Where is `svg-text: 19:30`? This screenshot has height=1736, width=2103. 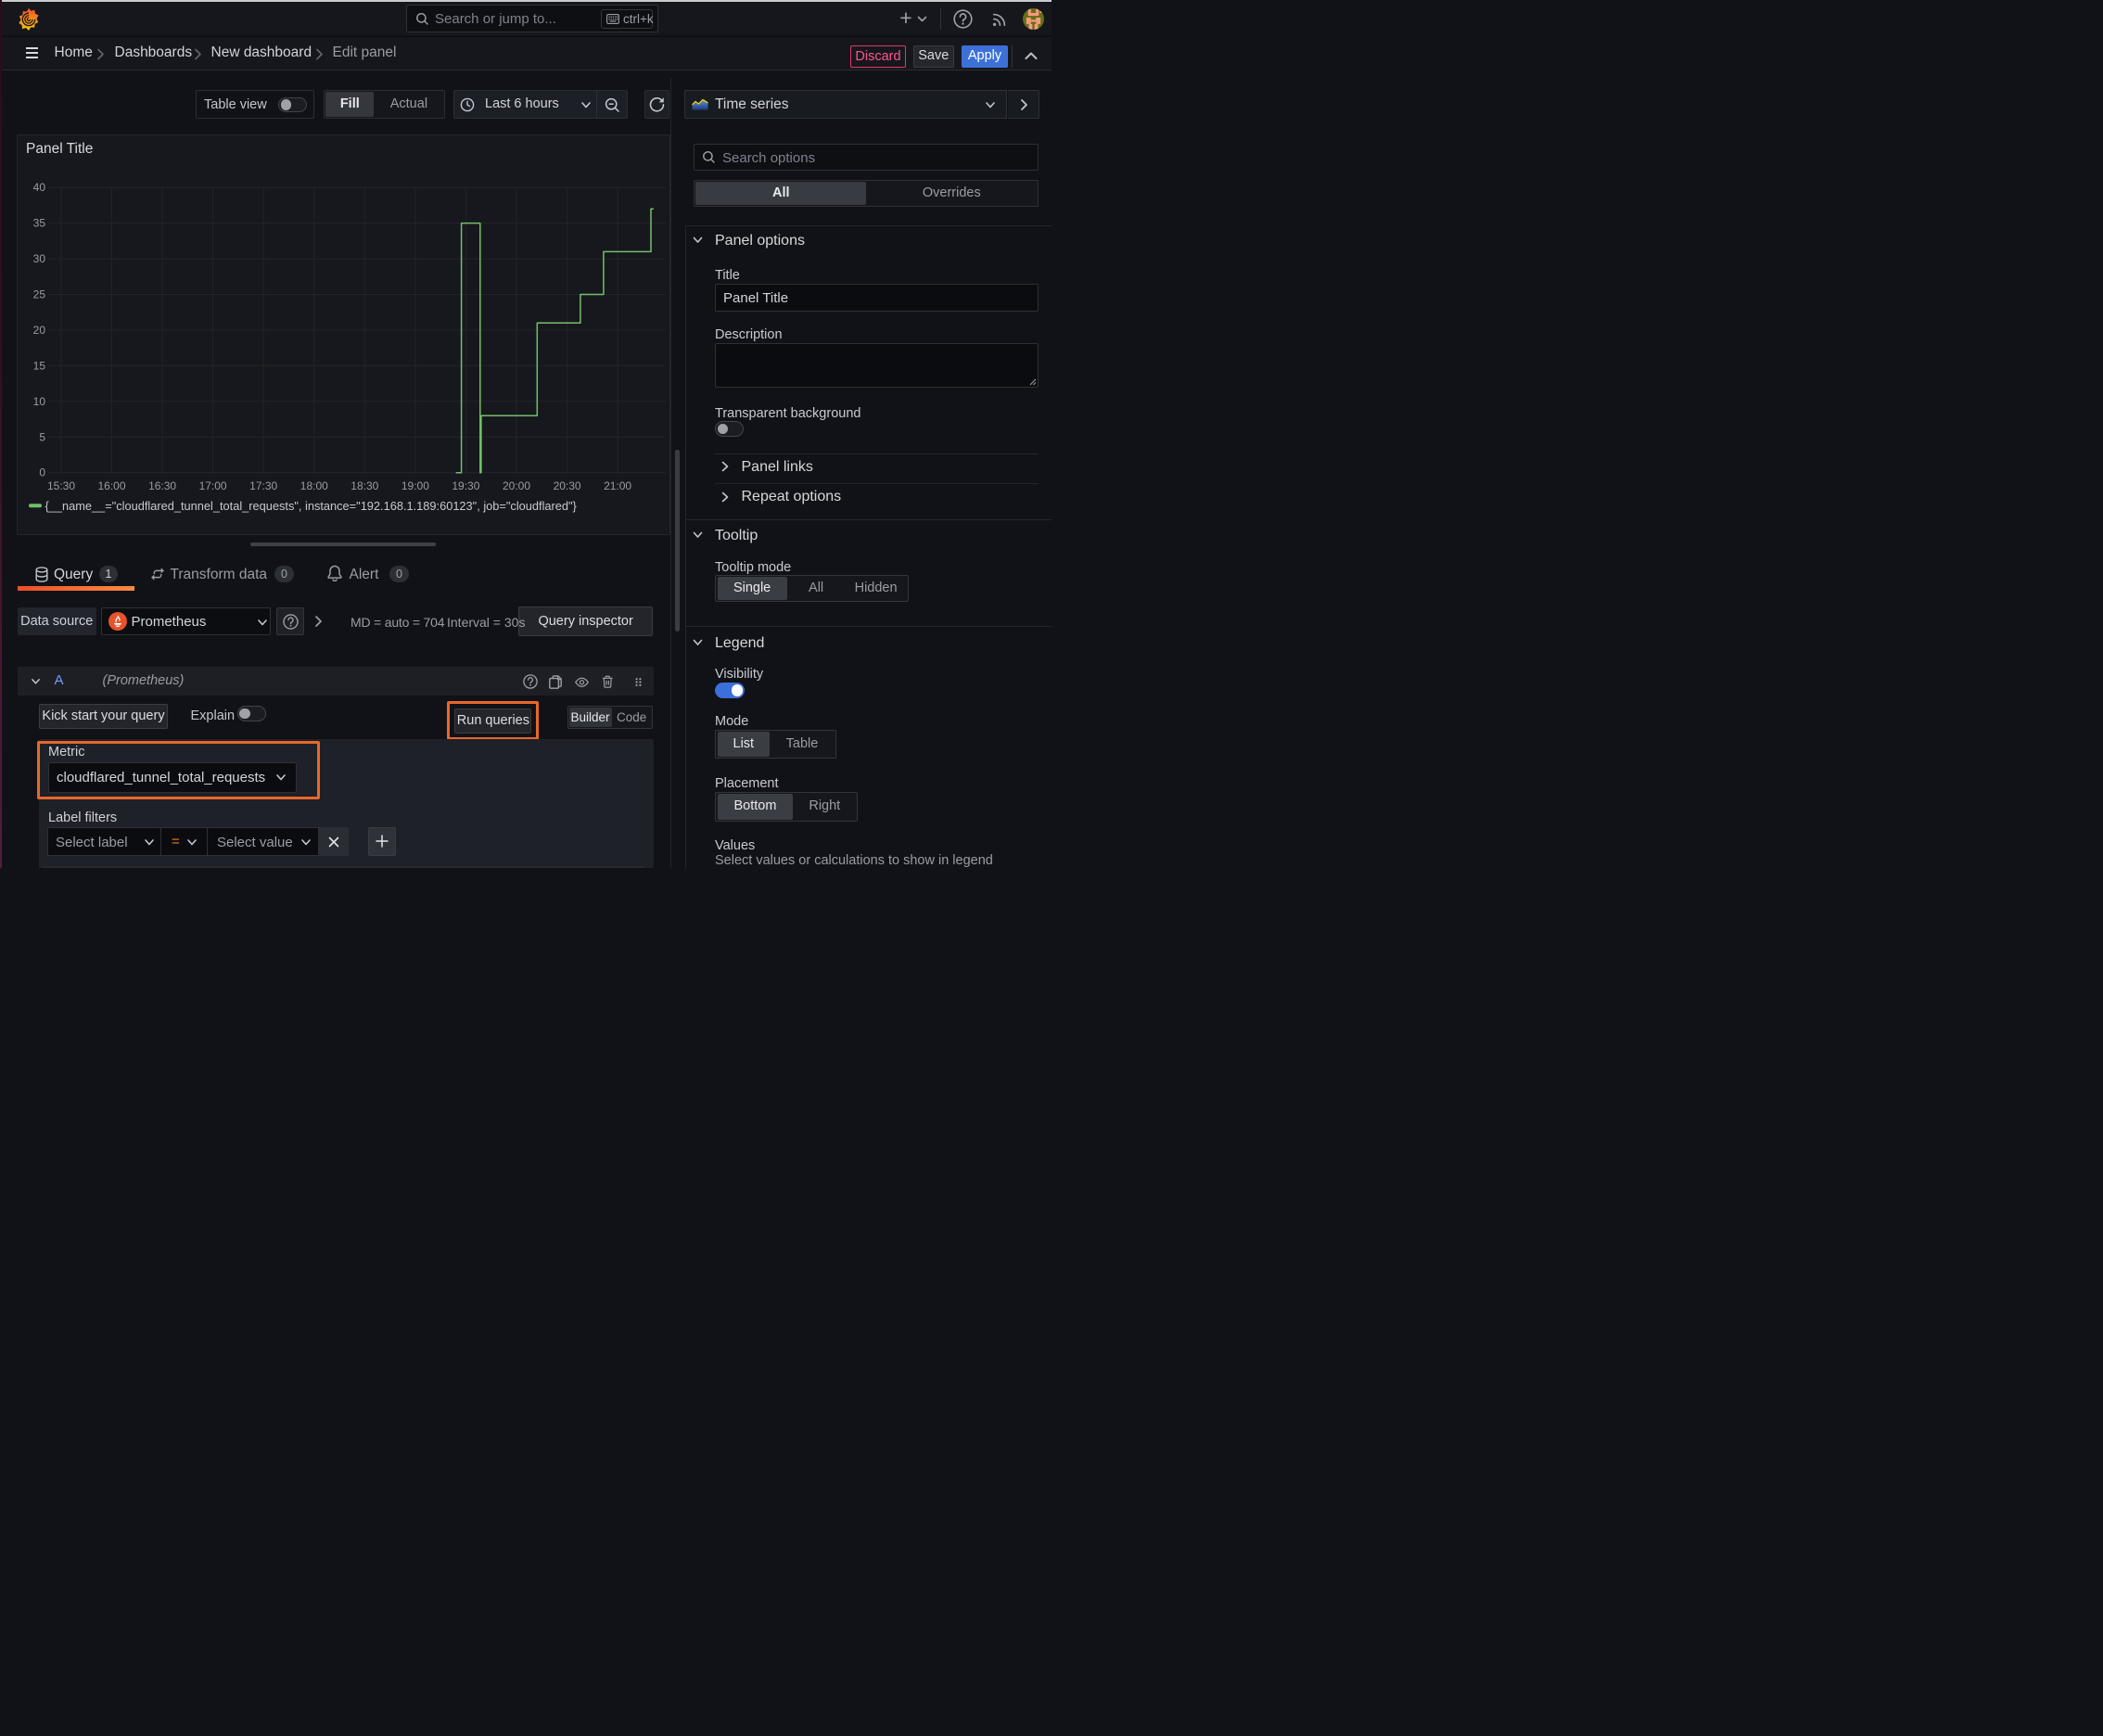 svg-text: 19:30 is located at coordinates (465, 485).